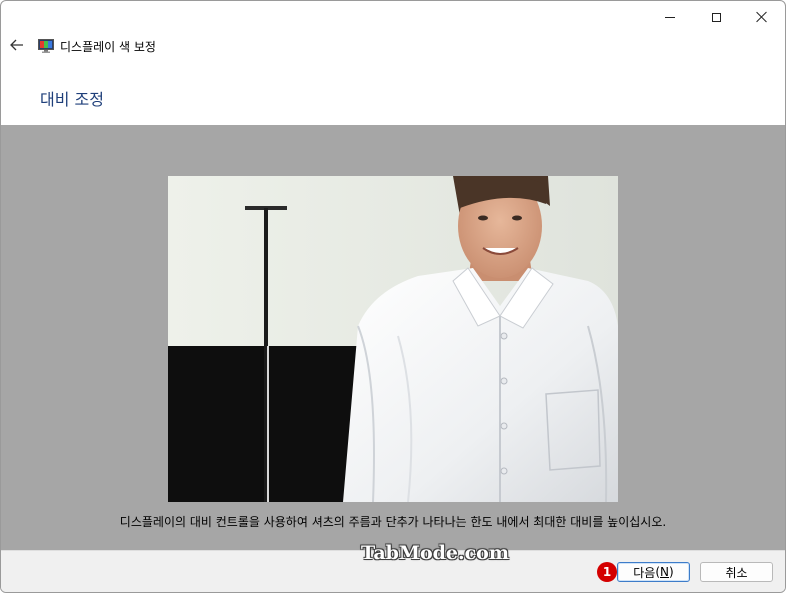  Describe the element at coordinates (393, 46) in the screenshot. I see `navigation-bar: 디스플레이 색 보정` at that location.